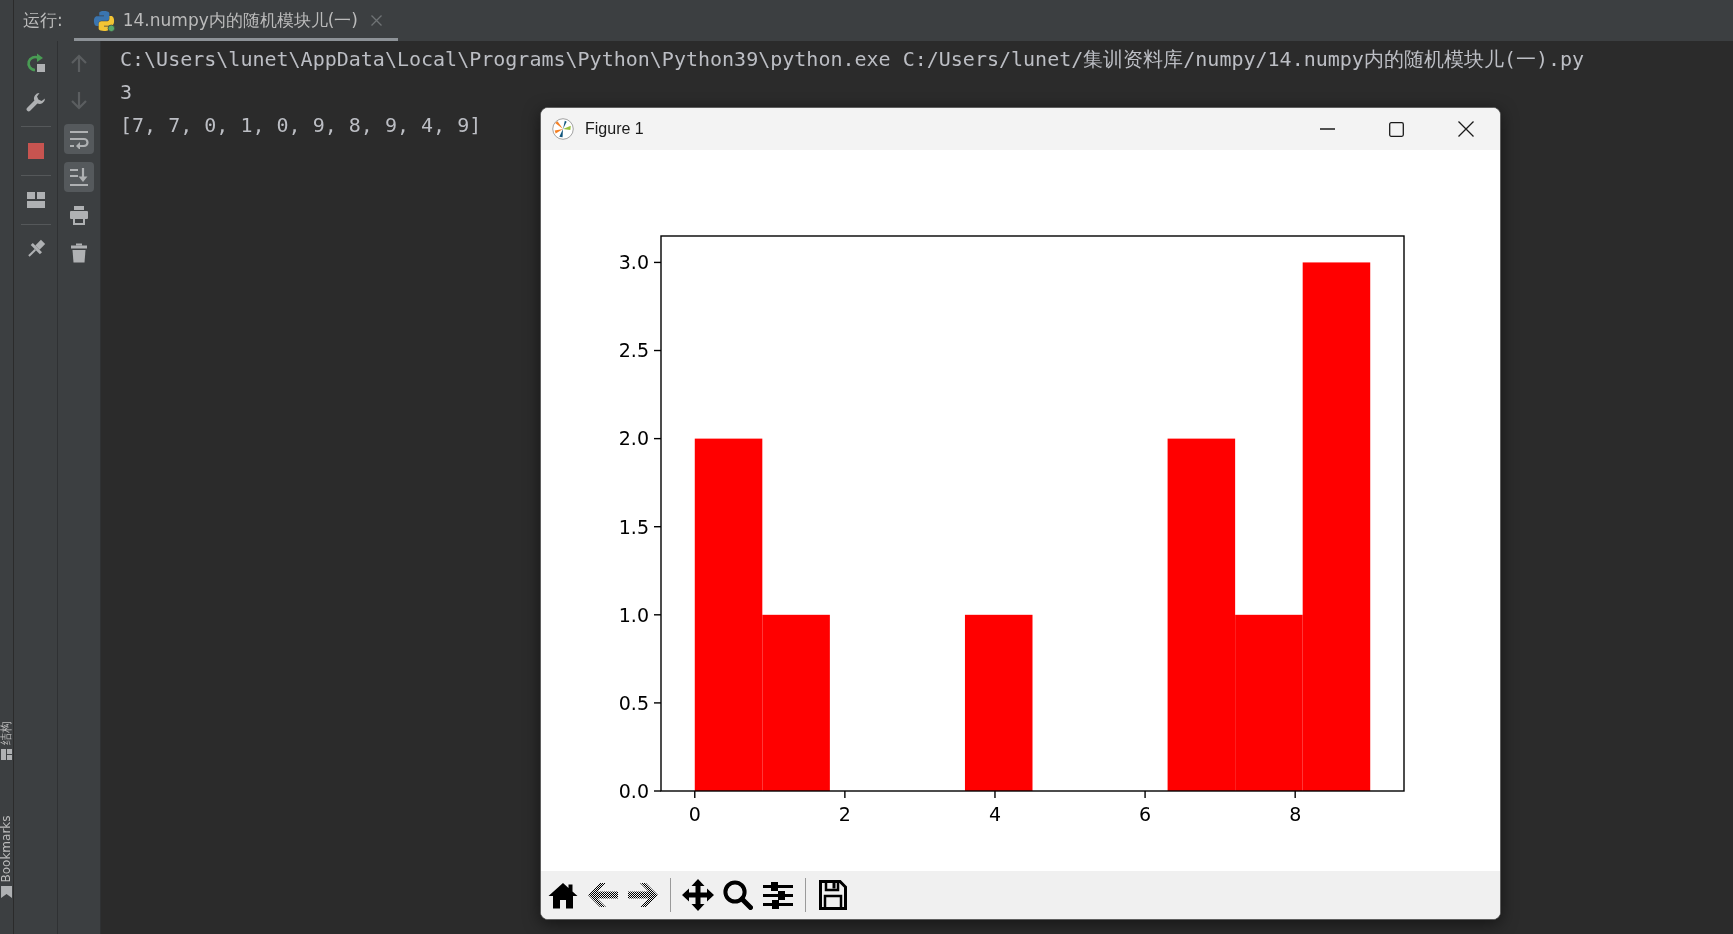 The image size is (1733, 934). What do you see at coordinates (79, 215) in the screenshot?
I see `printer-icon` at bounding box center [79, 215].